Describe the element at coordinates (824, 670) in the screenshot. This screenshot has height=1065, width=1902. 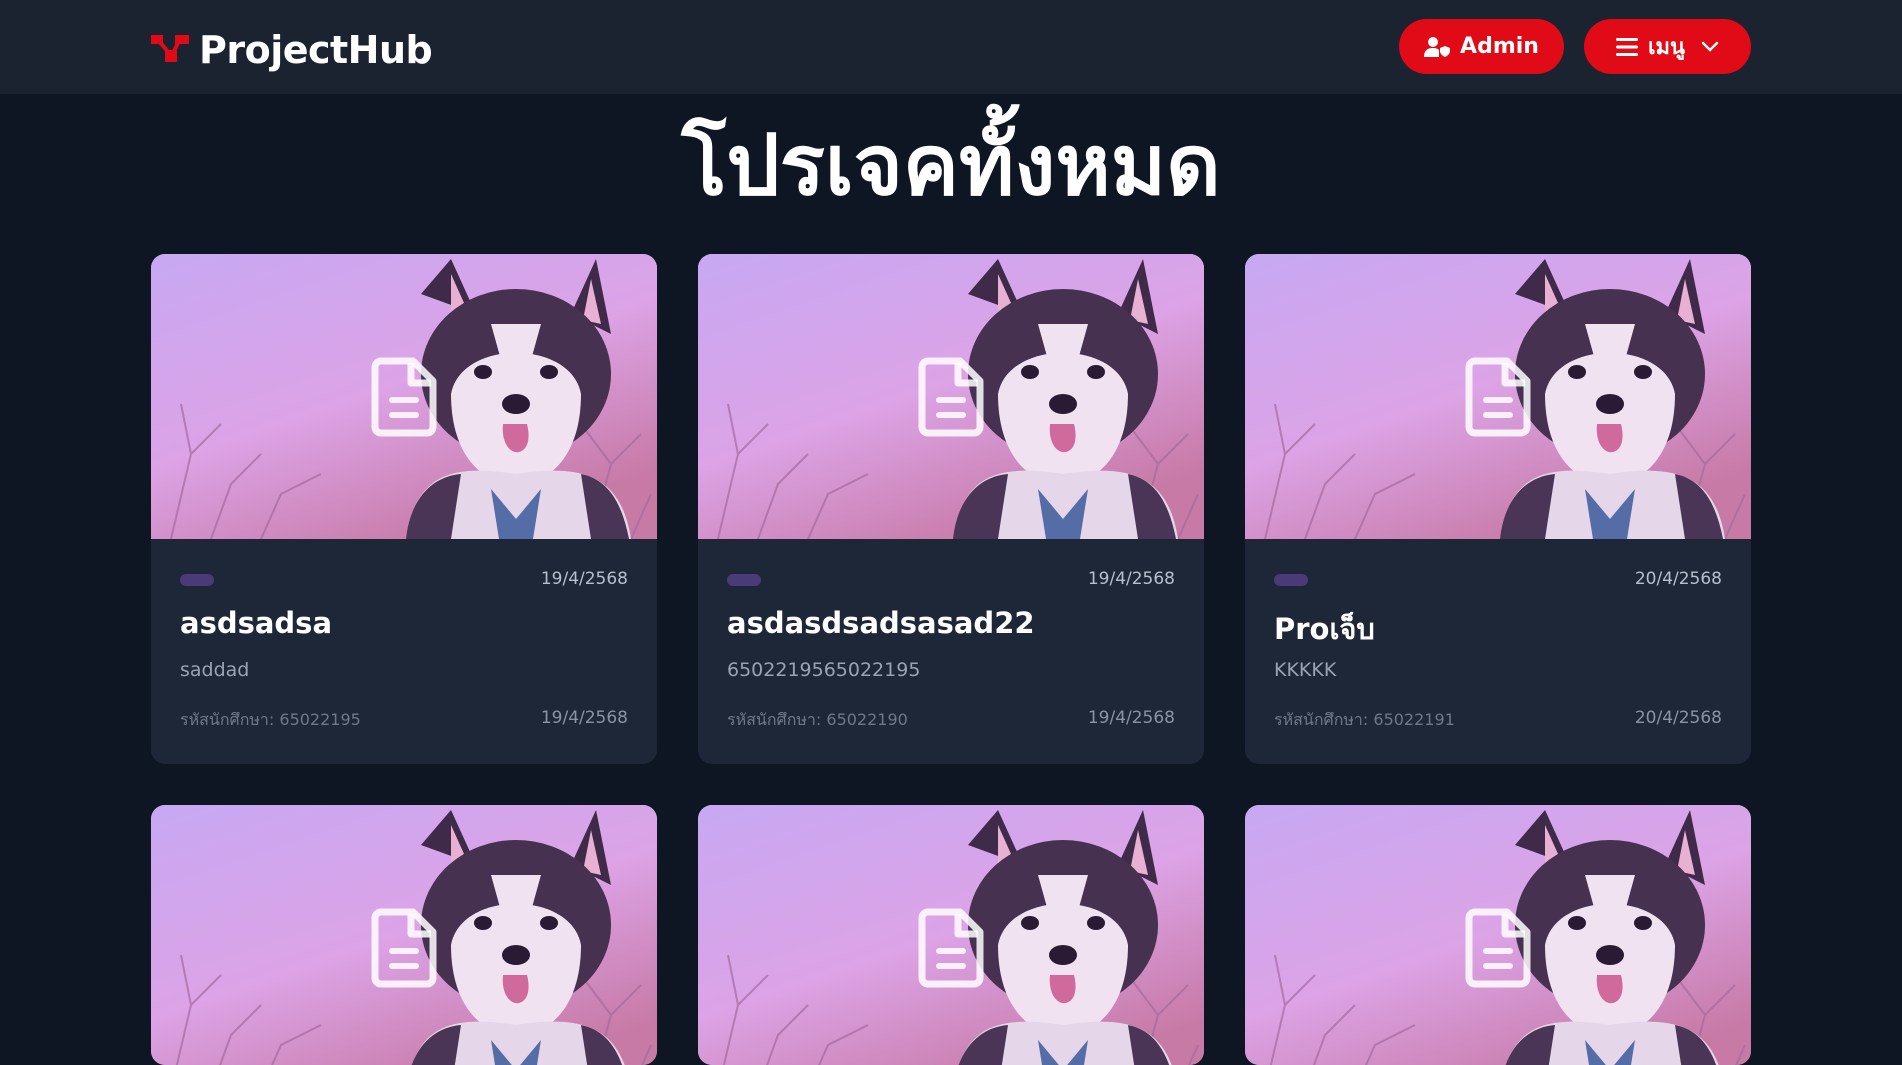
I see `project-description: 6502219565022195` at that location.